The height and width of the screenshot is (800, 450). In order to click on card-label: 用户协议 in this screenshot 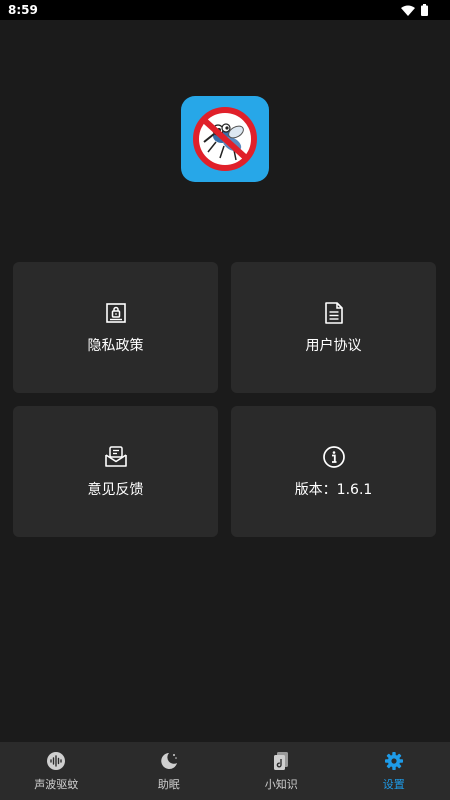, I will do `click(333, 345)`.